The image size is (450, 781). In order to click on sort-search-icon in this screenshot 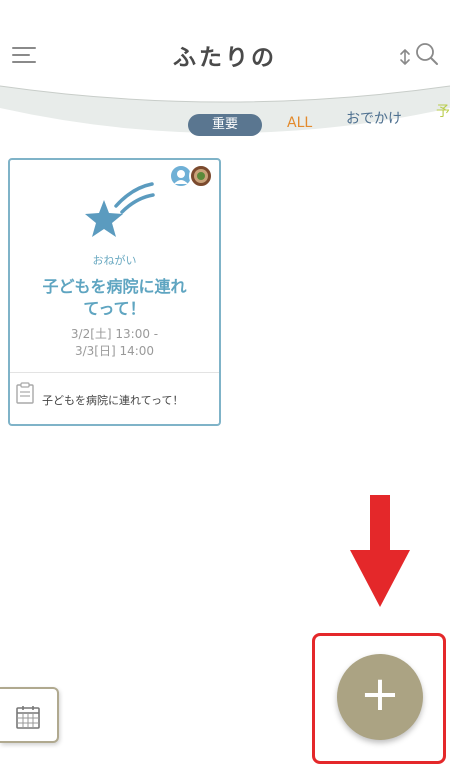, I will do `click(419, 56)`.